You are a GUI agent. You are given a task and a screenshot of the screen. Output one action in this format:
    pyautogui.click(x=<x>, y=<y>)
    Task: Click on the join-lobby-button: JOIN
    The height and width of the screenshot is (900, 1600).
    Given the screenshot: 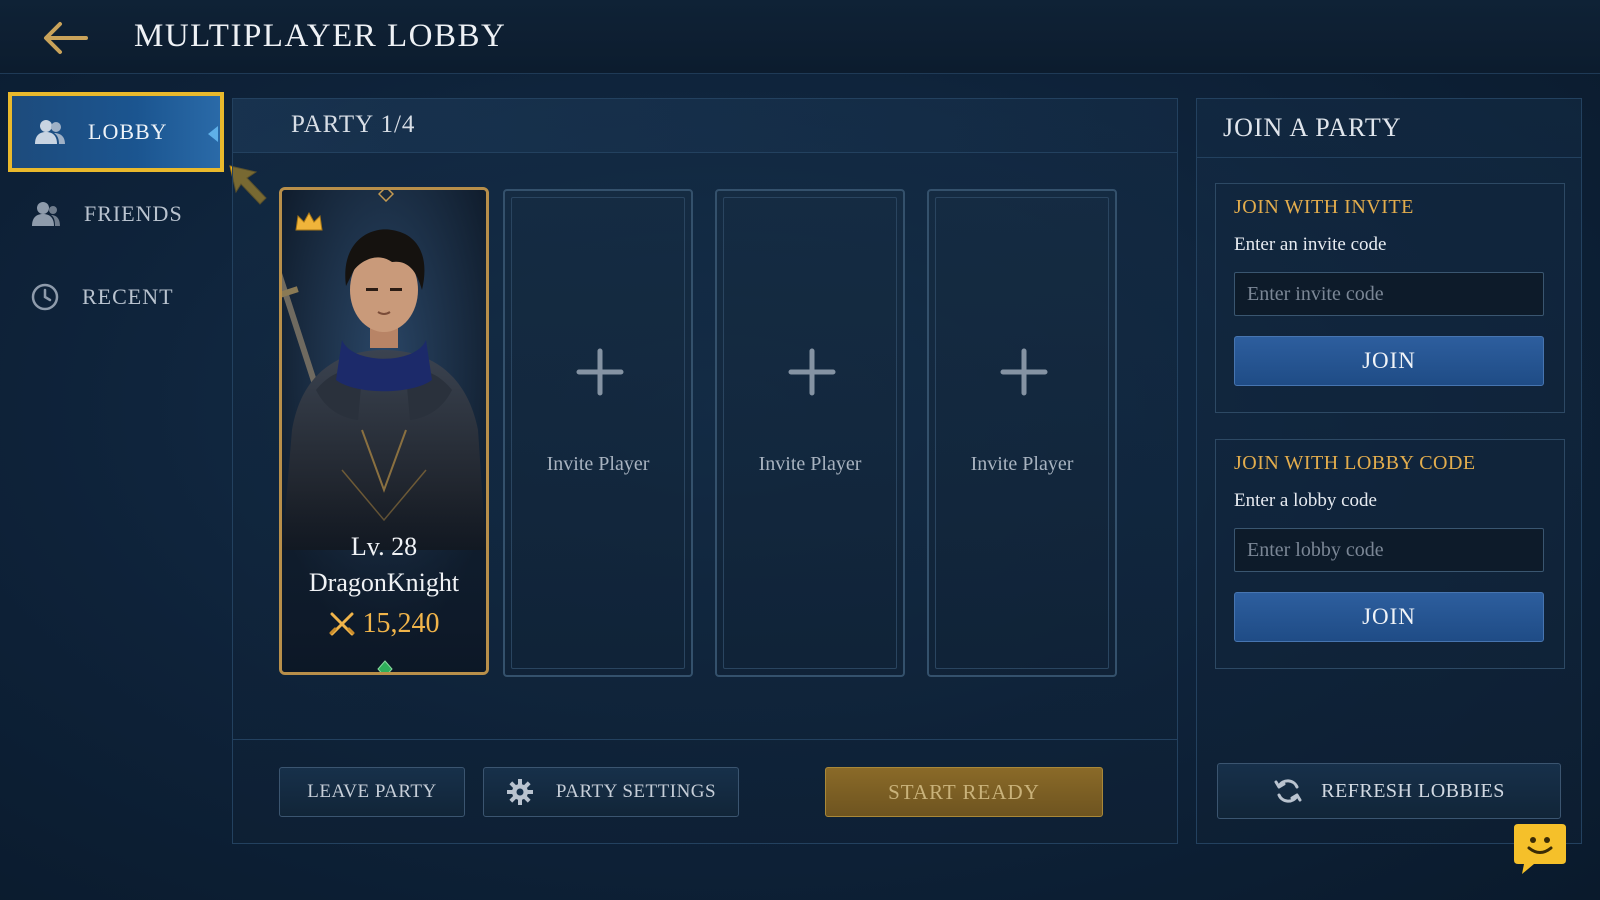 What is the action you would take?
    pyautogui.click(x=1389, y=617)
    